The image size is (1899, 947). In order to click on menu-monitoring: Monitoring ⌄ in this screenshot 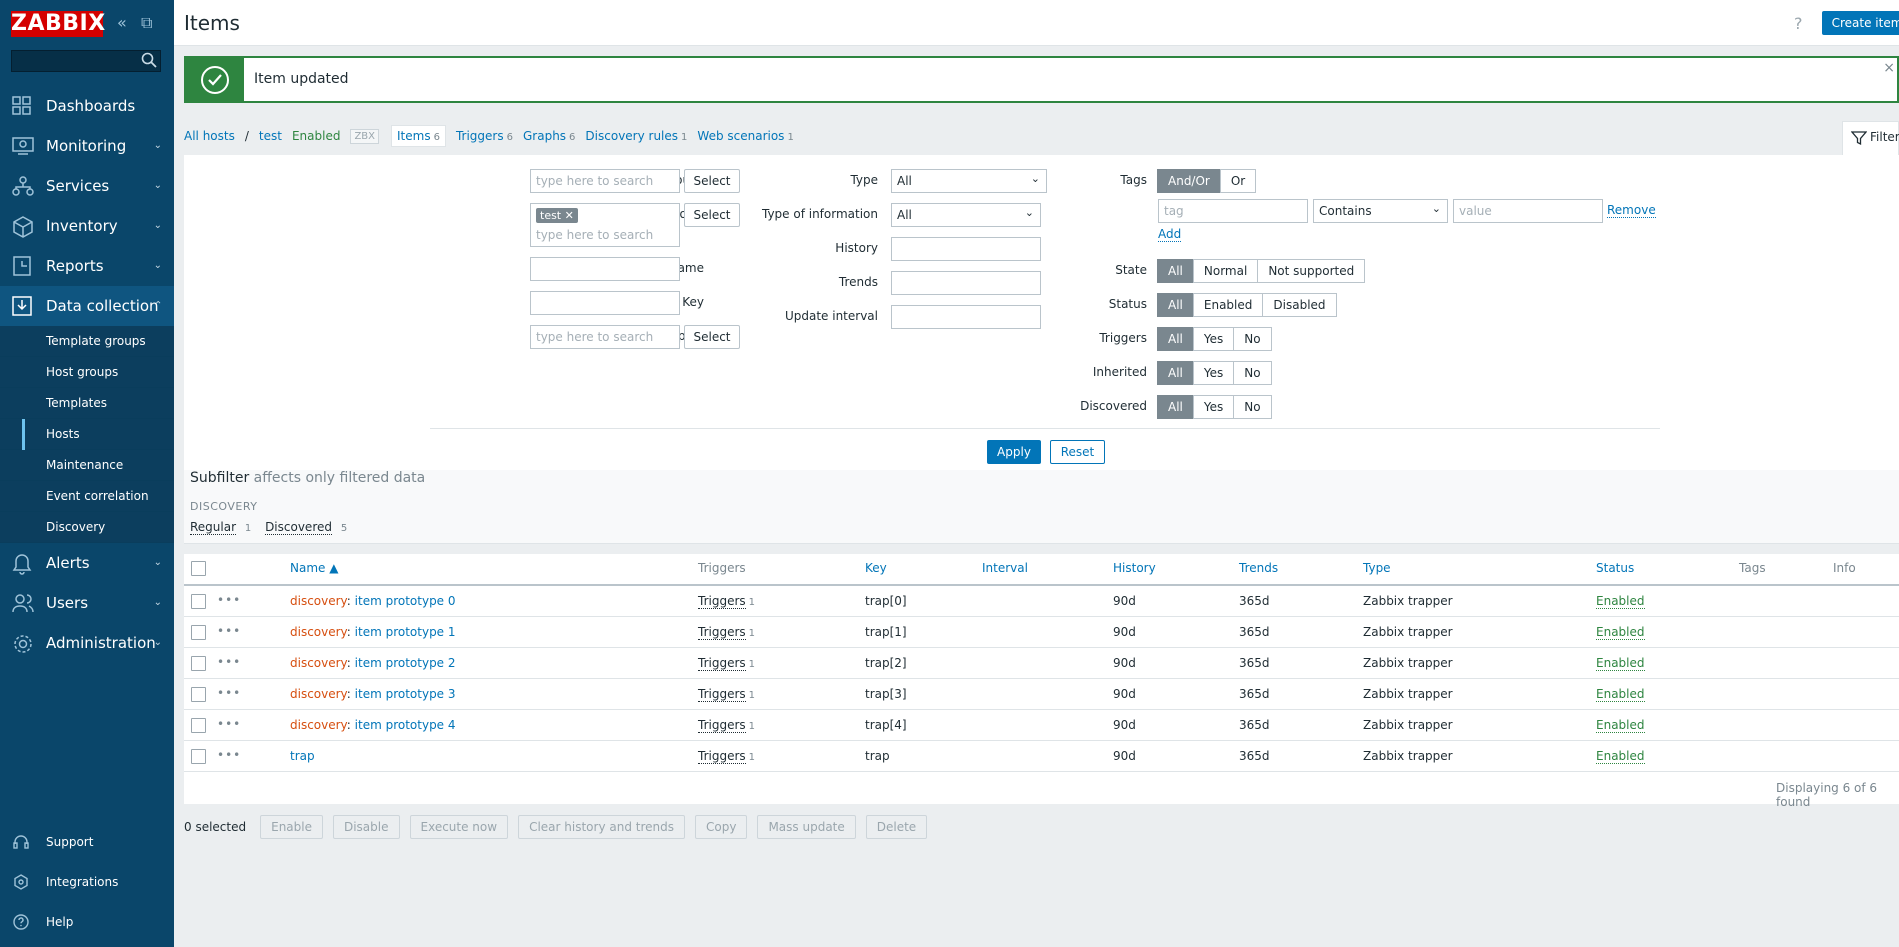, I will do `click(87, 146)`.